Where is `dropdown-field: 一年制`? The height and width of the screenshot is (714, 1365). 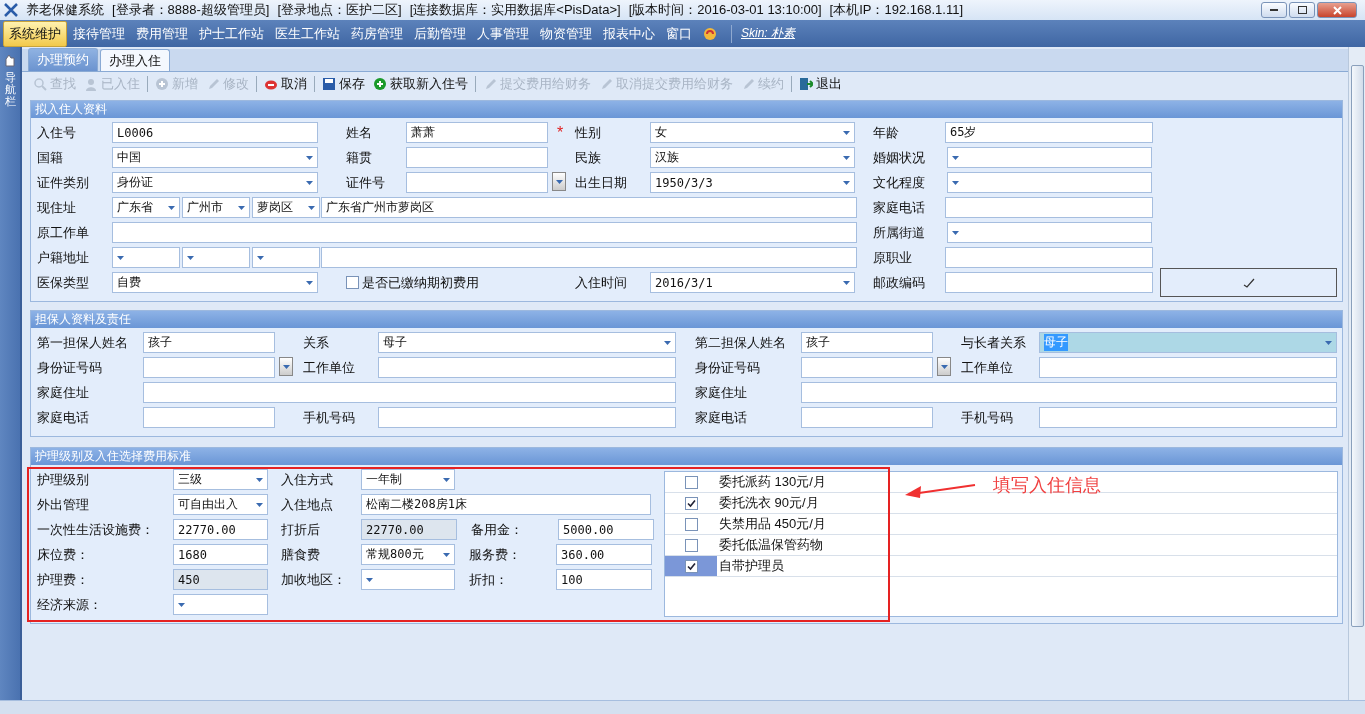 dropdown-field: 一年制 is located at coordinates (408, 479).